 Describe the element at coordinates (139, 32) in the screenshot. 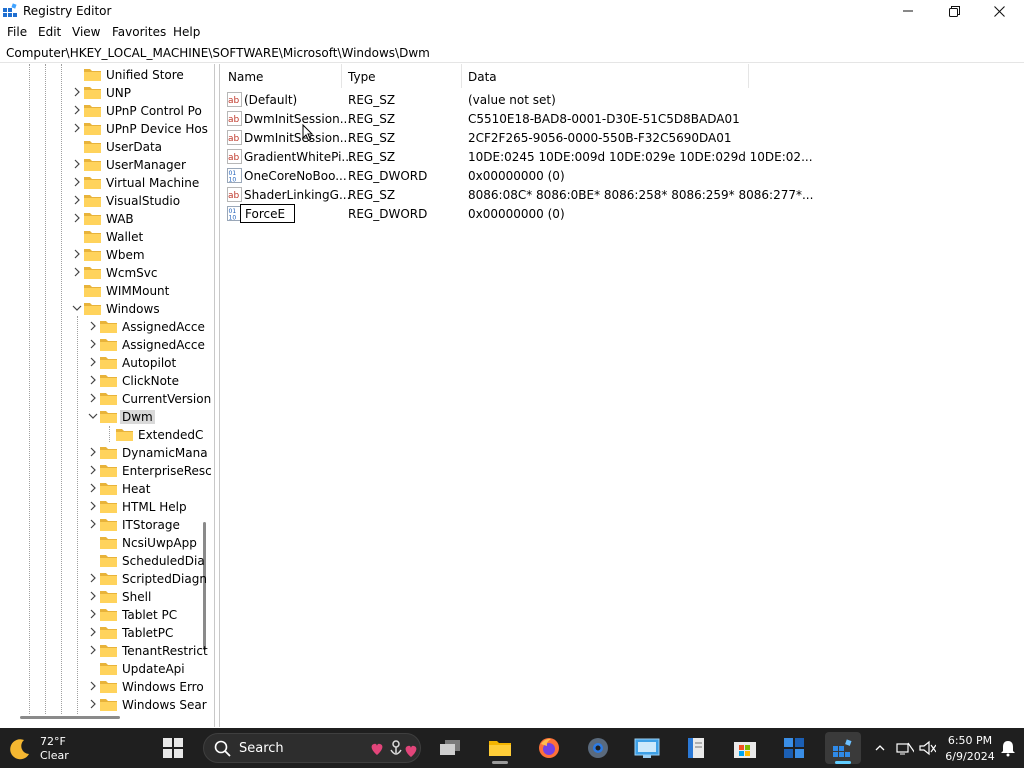

I see `menu-favorites: Favorites` at that location.